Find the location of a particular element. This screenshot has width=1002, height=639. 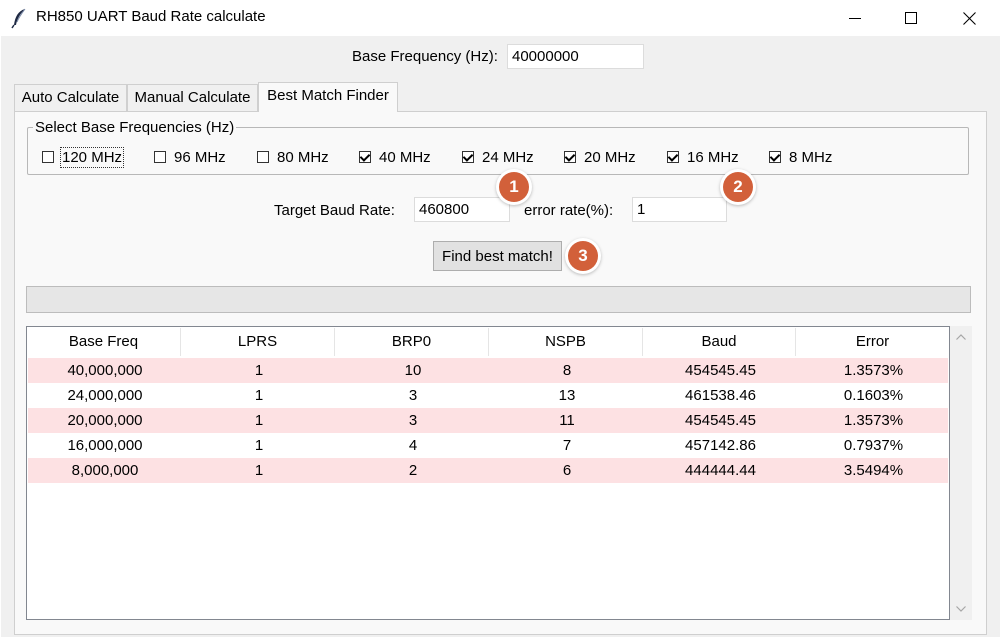

checkbox-20mhz: 20 MHz is located at coordinates (600, 157).